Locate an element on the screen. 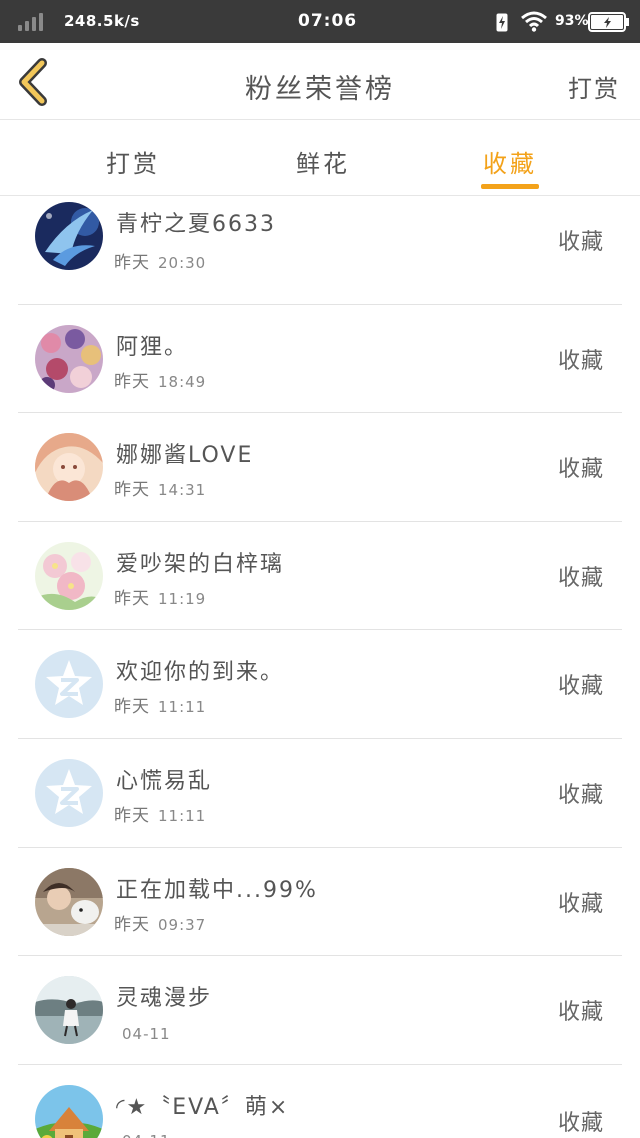 Image resolution: width=640 pixels, height=1138 pixels. list-item: 爱吵架的白梓璃 昨天 11:19 收藏 is located at coordinates (320, 576).